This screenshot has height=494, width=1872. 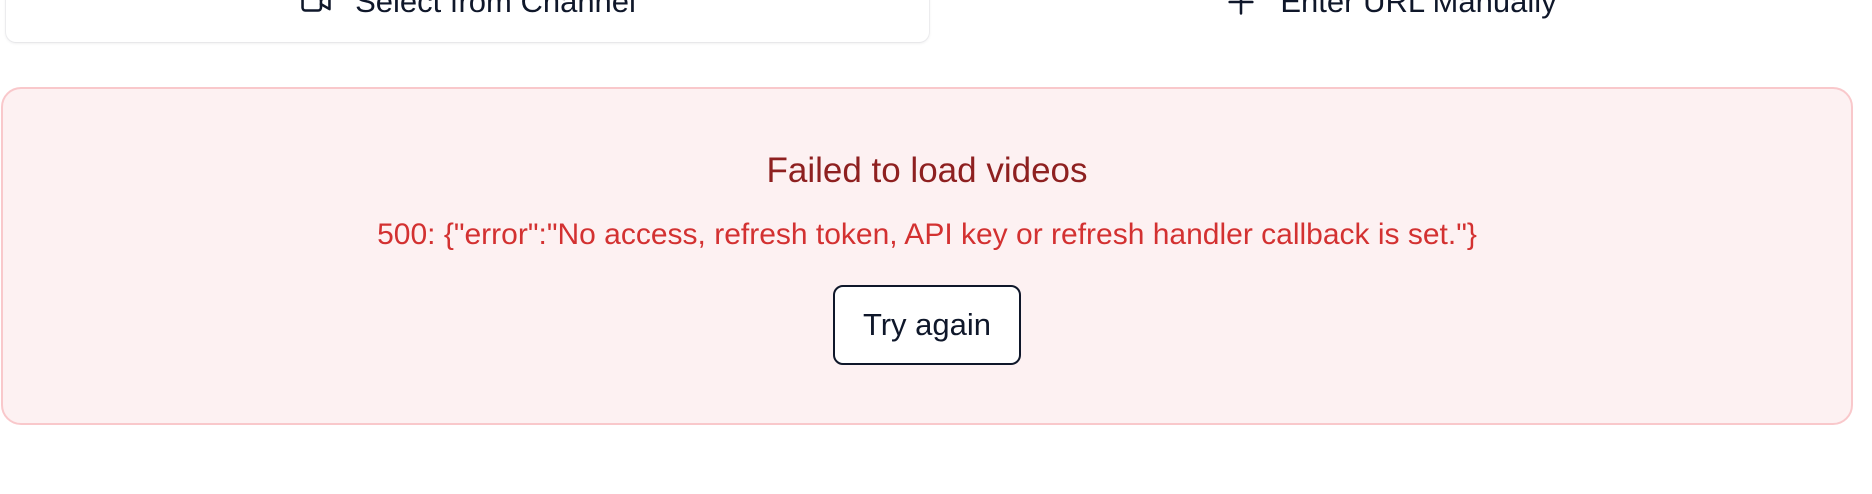 I want to click on tab-enter-url-manually: Enter URL Manually, so click(x=1390, y=21).